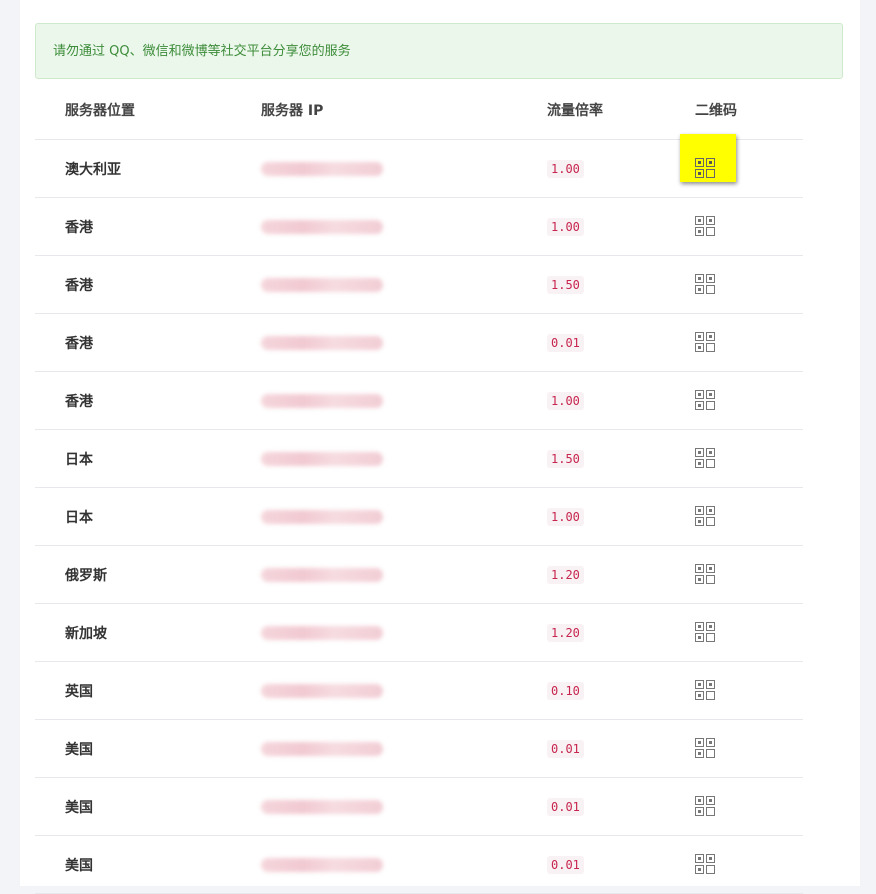  What do you see at coordinates (419, 110) in the screenshot?
I see `table-header: 服务器位置 服务器 IP 流量倍率 二维码` at bounding box center [419, 110].